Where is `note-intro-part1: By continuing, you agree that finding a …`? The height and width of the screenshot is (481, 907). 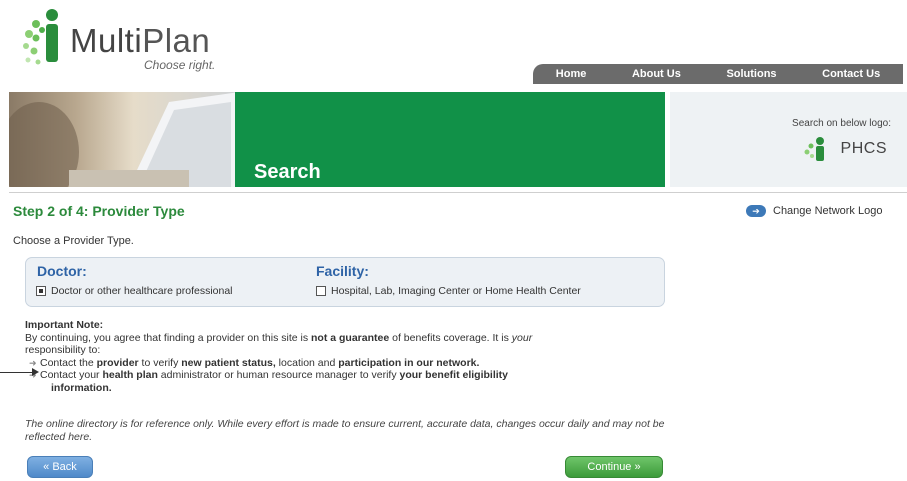
note-intro-part1: By continuing, you agree that finding a … is located at coordinates (168, 337).